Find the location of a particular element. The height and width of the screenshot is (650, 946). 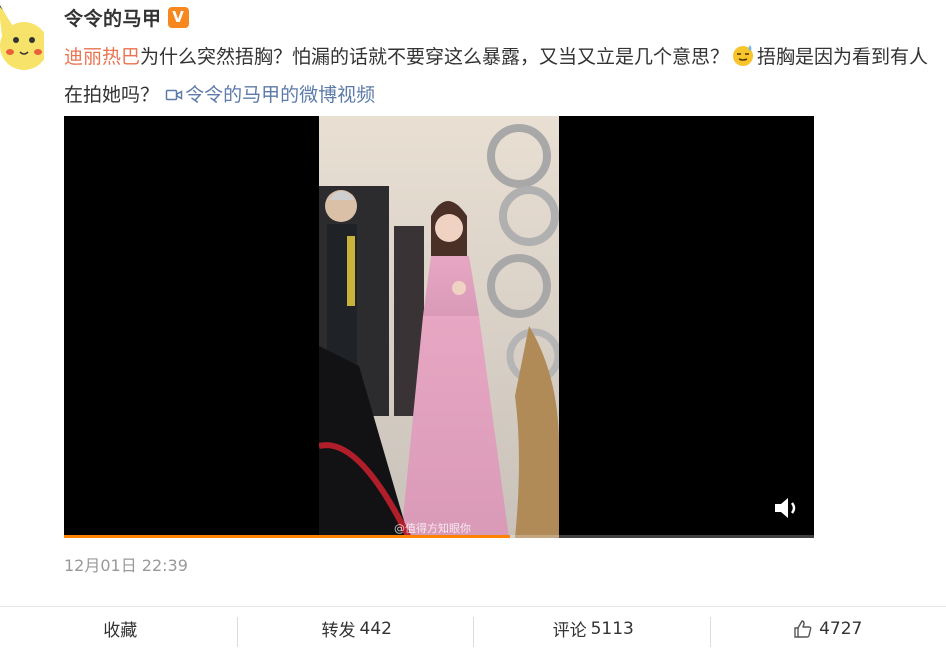

post-timestamp: 12月01日 22:39 is located at coordinates (126, 564).